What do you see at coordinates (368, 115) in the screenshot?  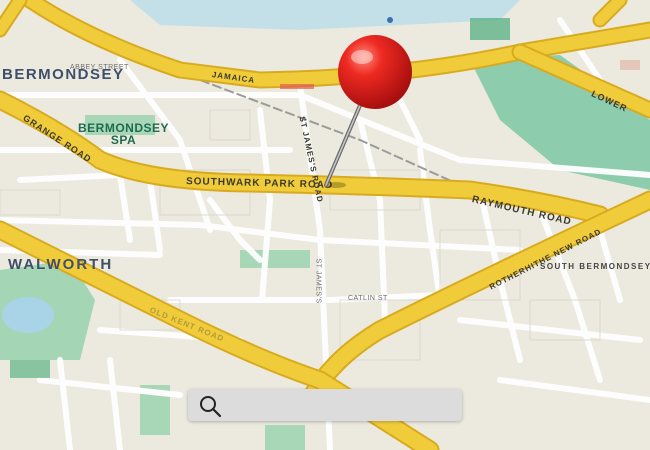 I see `map-pin-icon` at bounding box center [368, 115].